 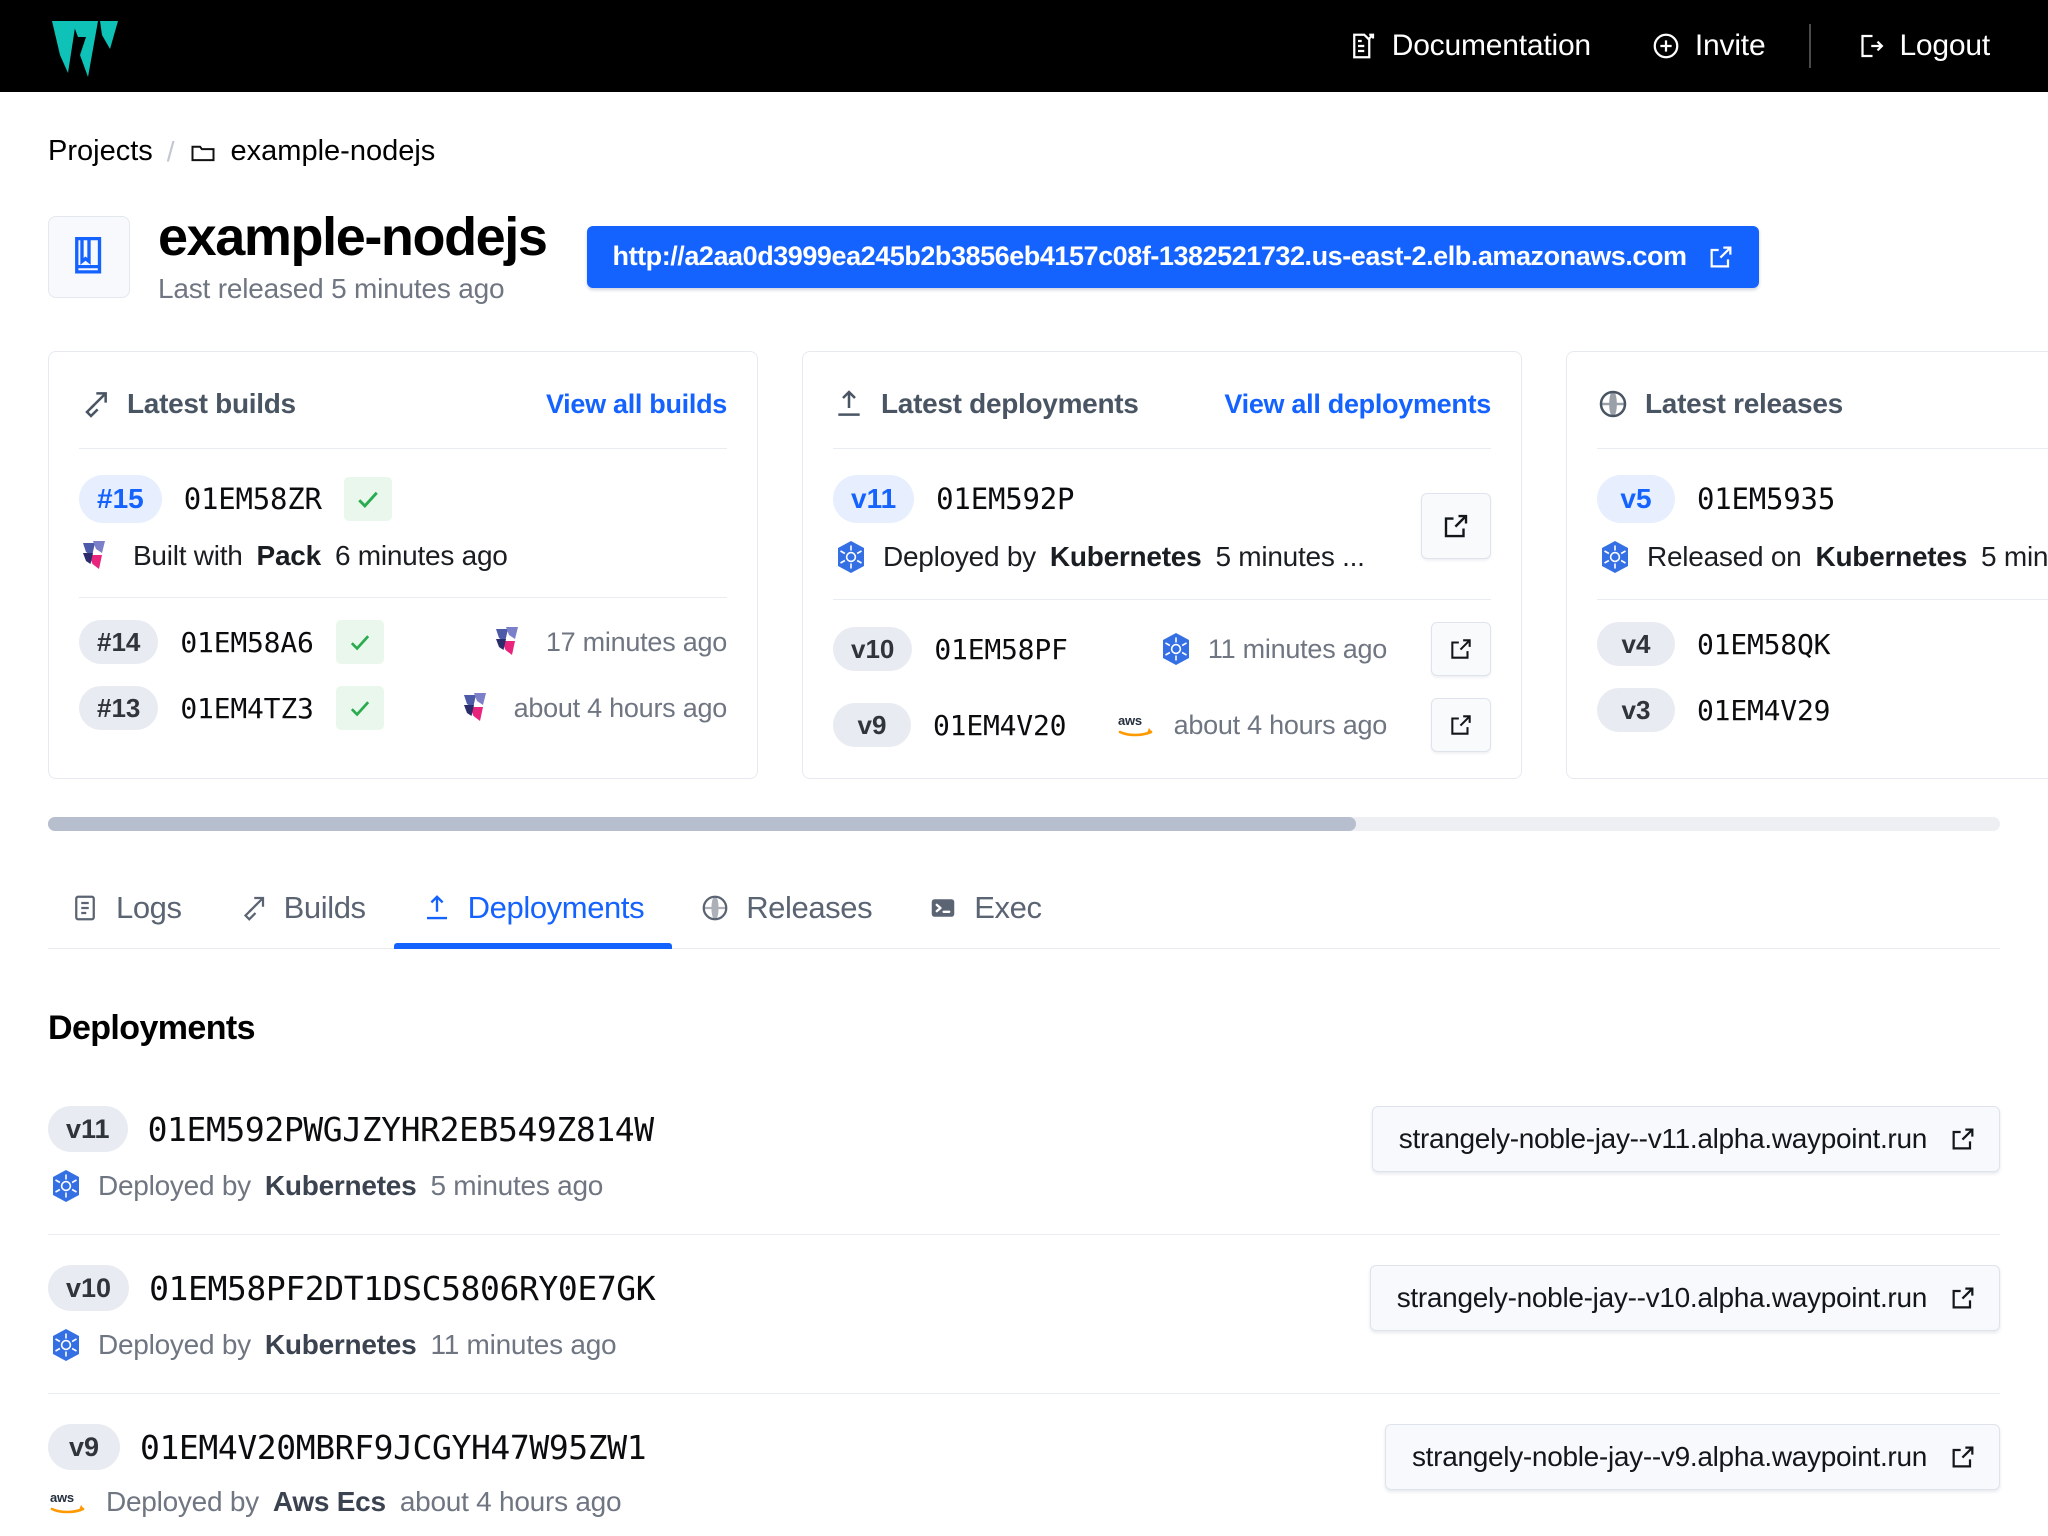 I want to click on release-row: v3 01EM4V29 aws ab, so click(x=1822, y=699).